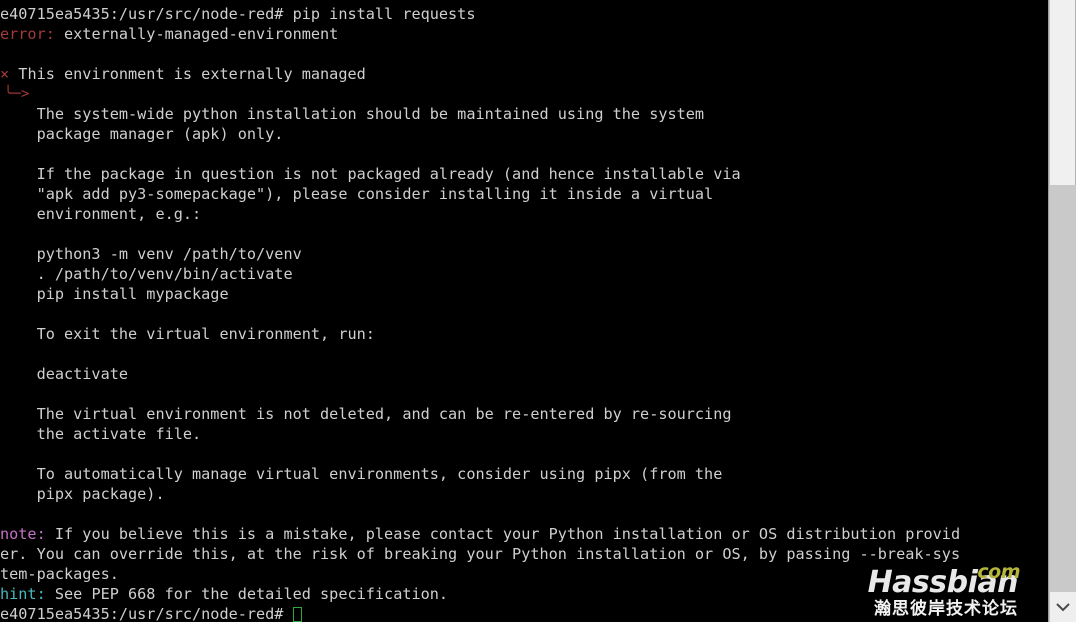 Image resolution: width=1076 pixels, height=622 pixels. Describe the element at coordinates (187, 334) in the screenshot. I see `body-6-text: To exit the virtual environment, run:` at that location.